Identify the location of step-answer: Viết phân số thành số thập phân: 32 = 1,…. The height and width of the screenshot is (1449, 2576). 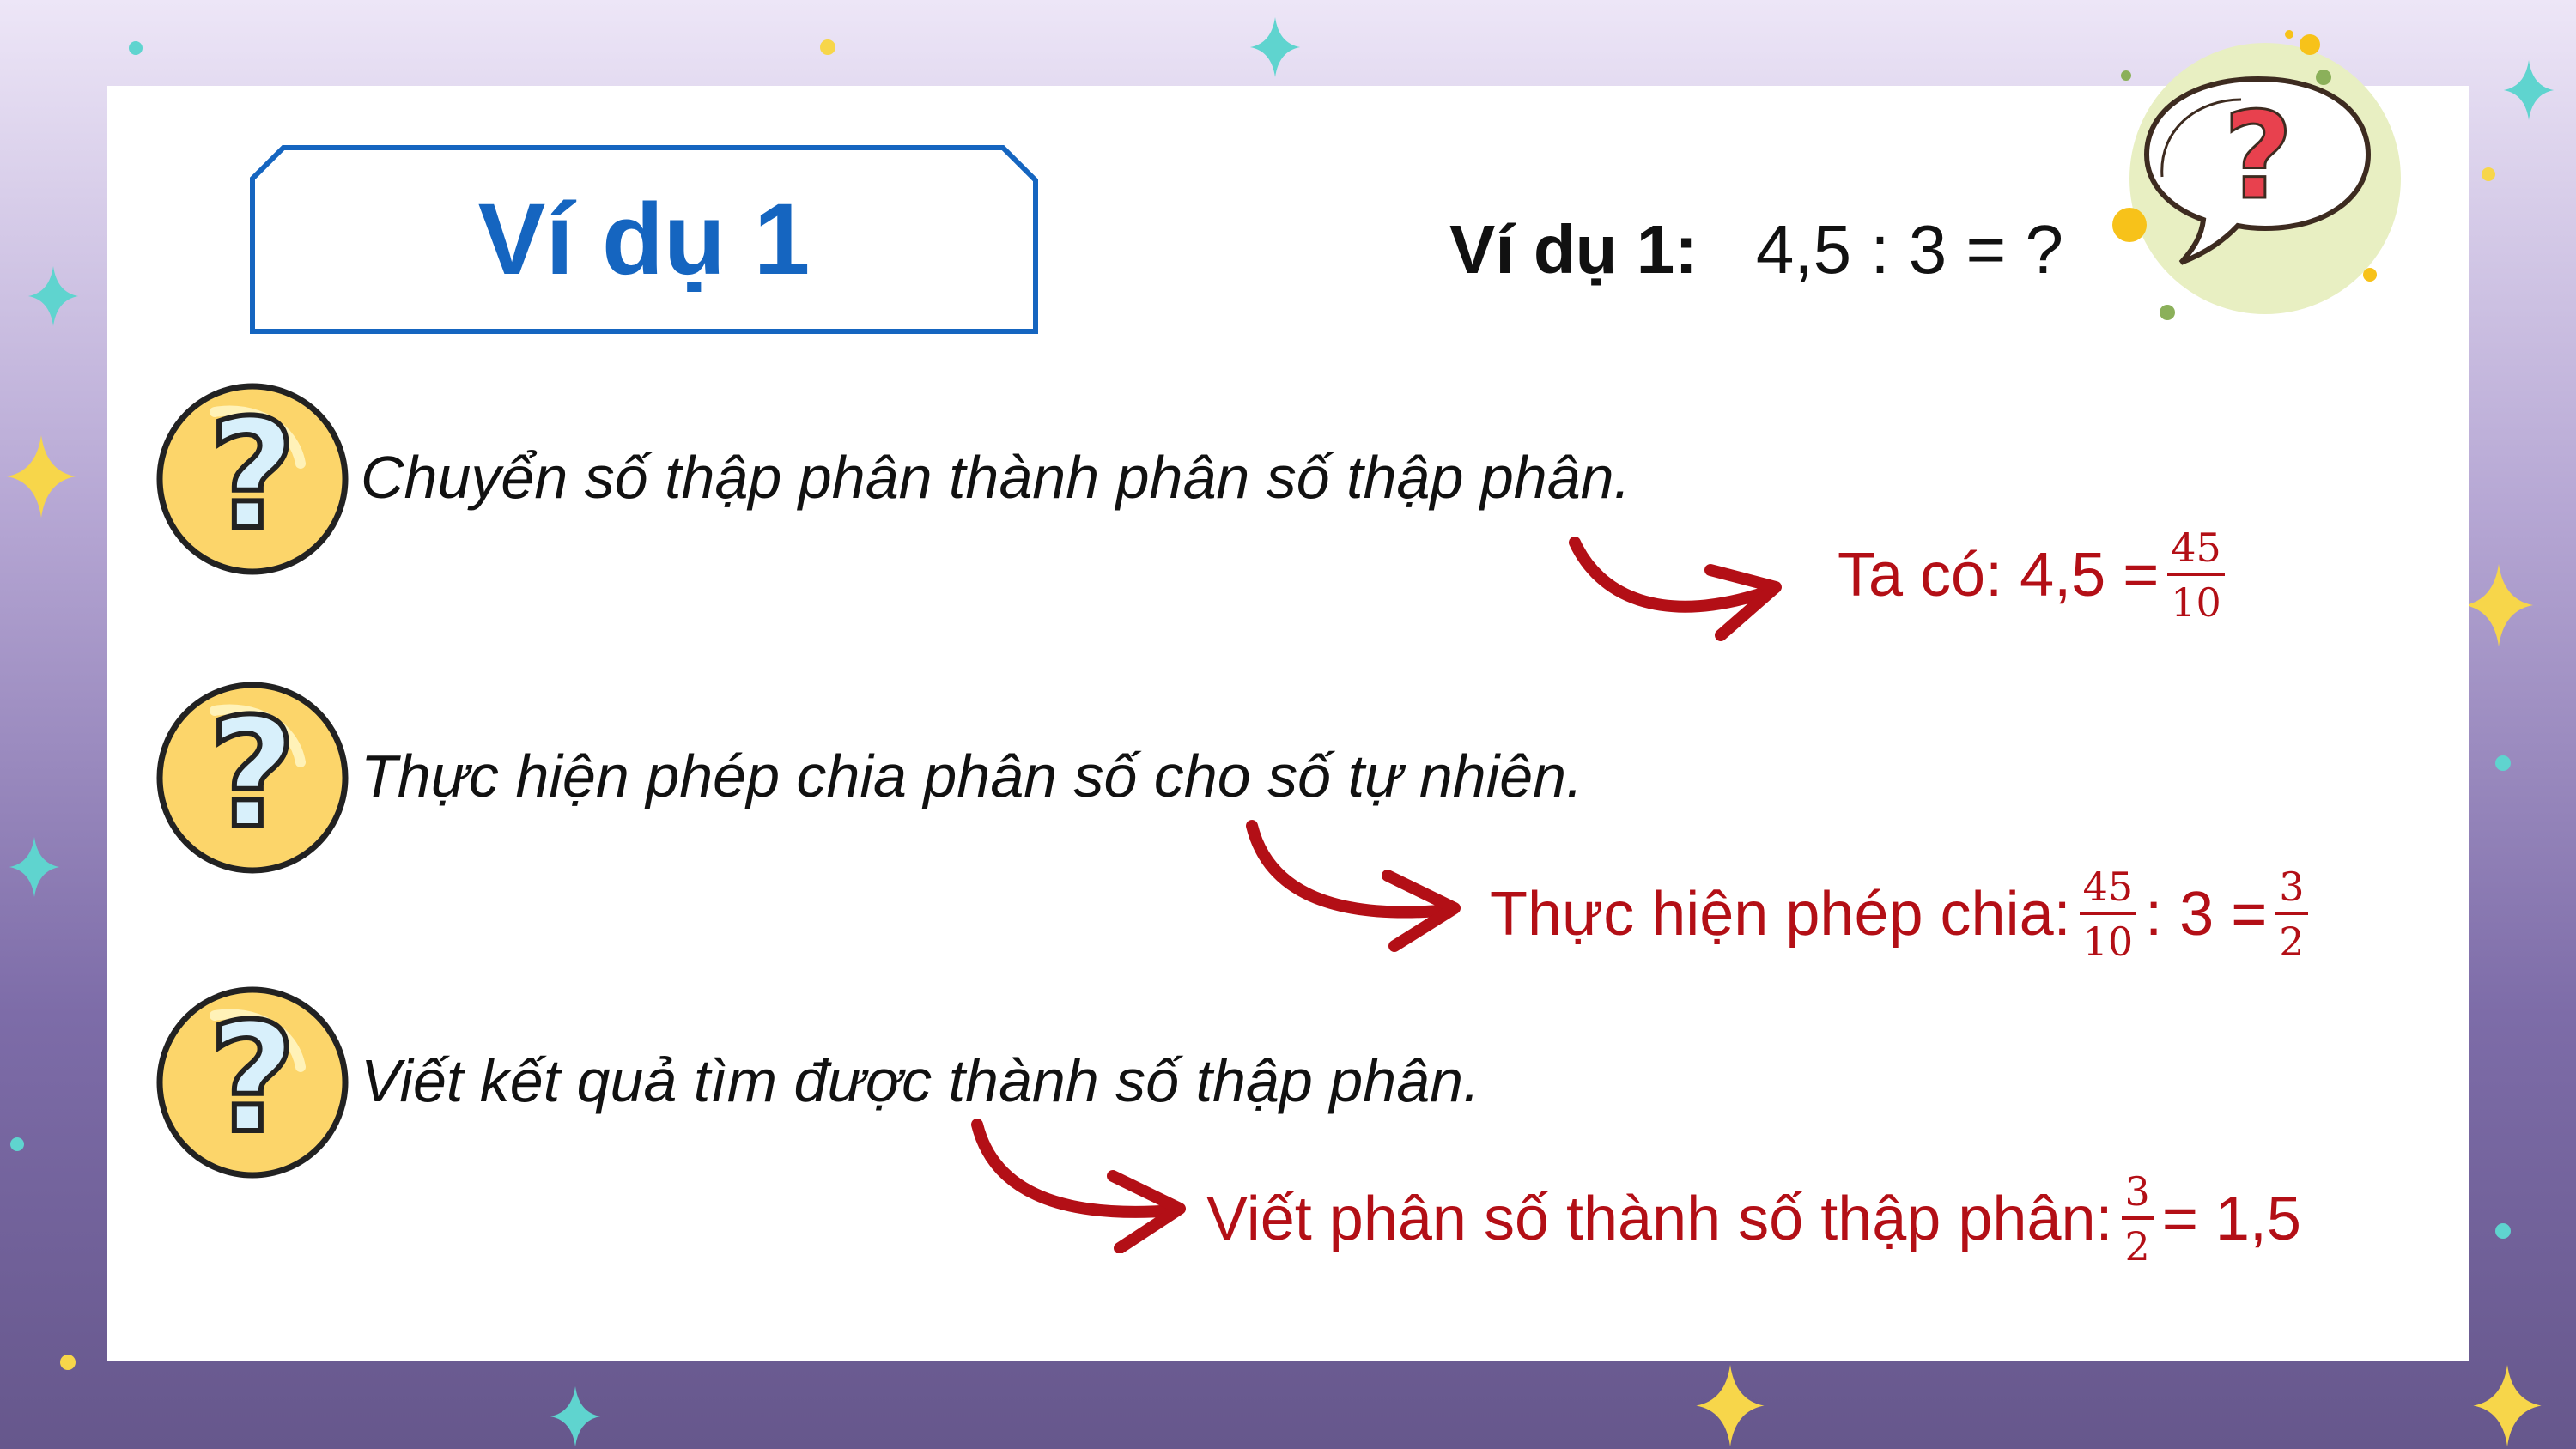
(1753, 1219).